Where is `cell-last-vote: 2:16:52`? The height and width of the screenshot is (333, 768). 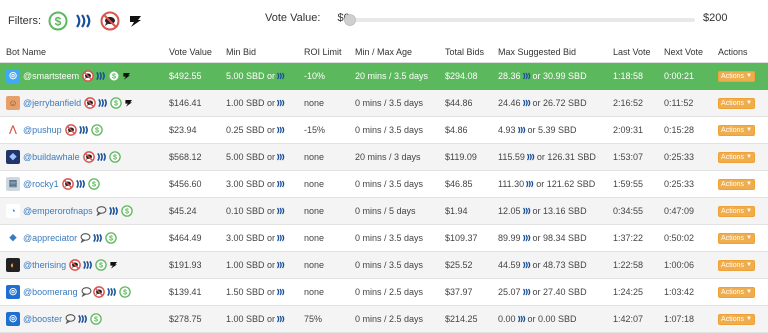 cell-last-vote: 2:16:52 is located at coordinates (632, 103).